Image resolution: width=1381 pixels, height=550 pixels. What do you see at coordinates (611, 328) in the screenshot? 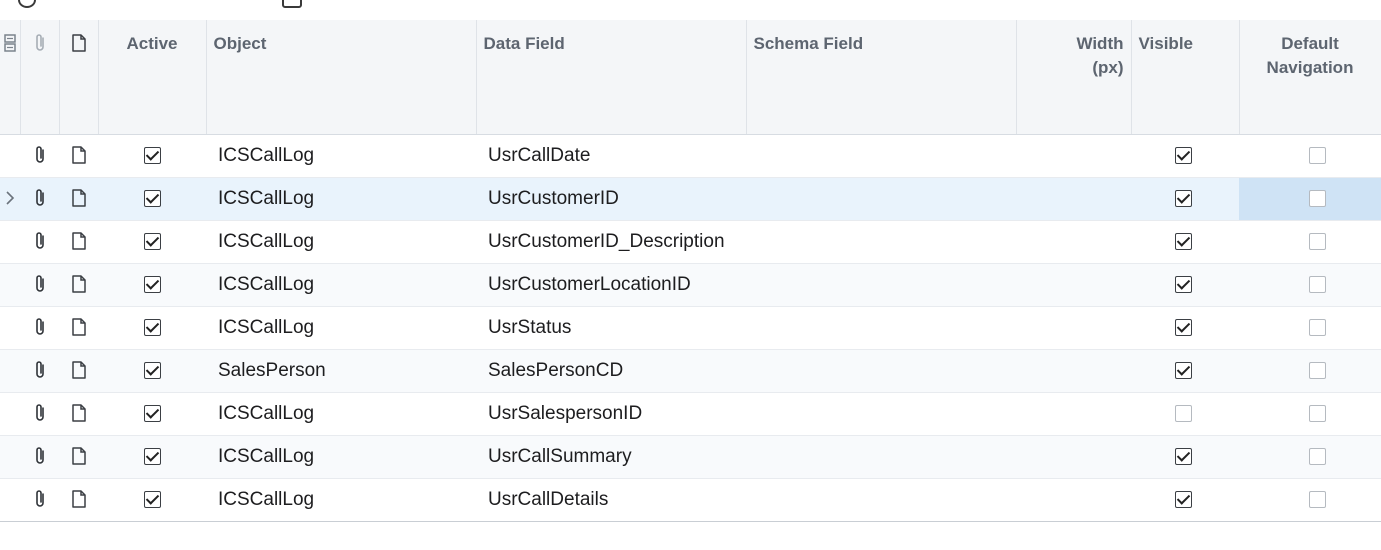
I see `data-field-cell: UsrStatus` at bounding box center [611, 328].